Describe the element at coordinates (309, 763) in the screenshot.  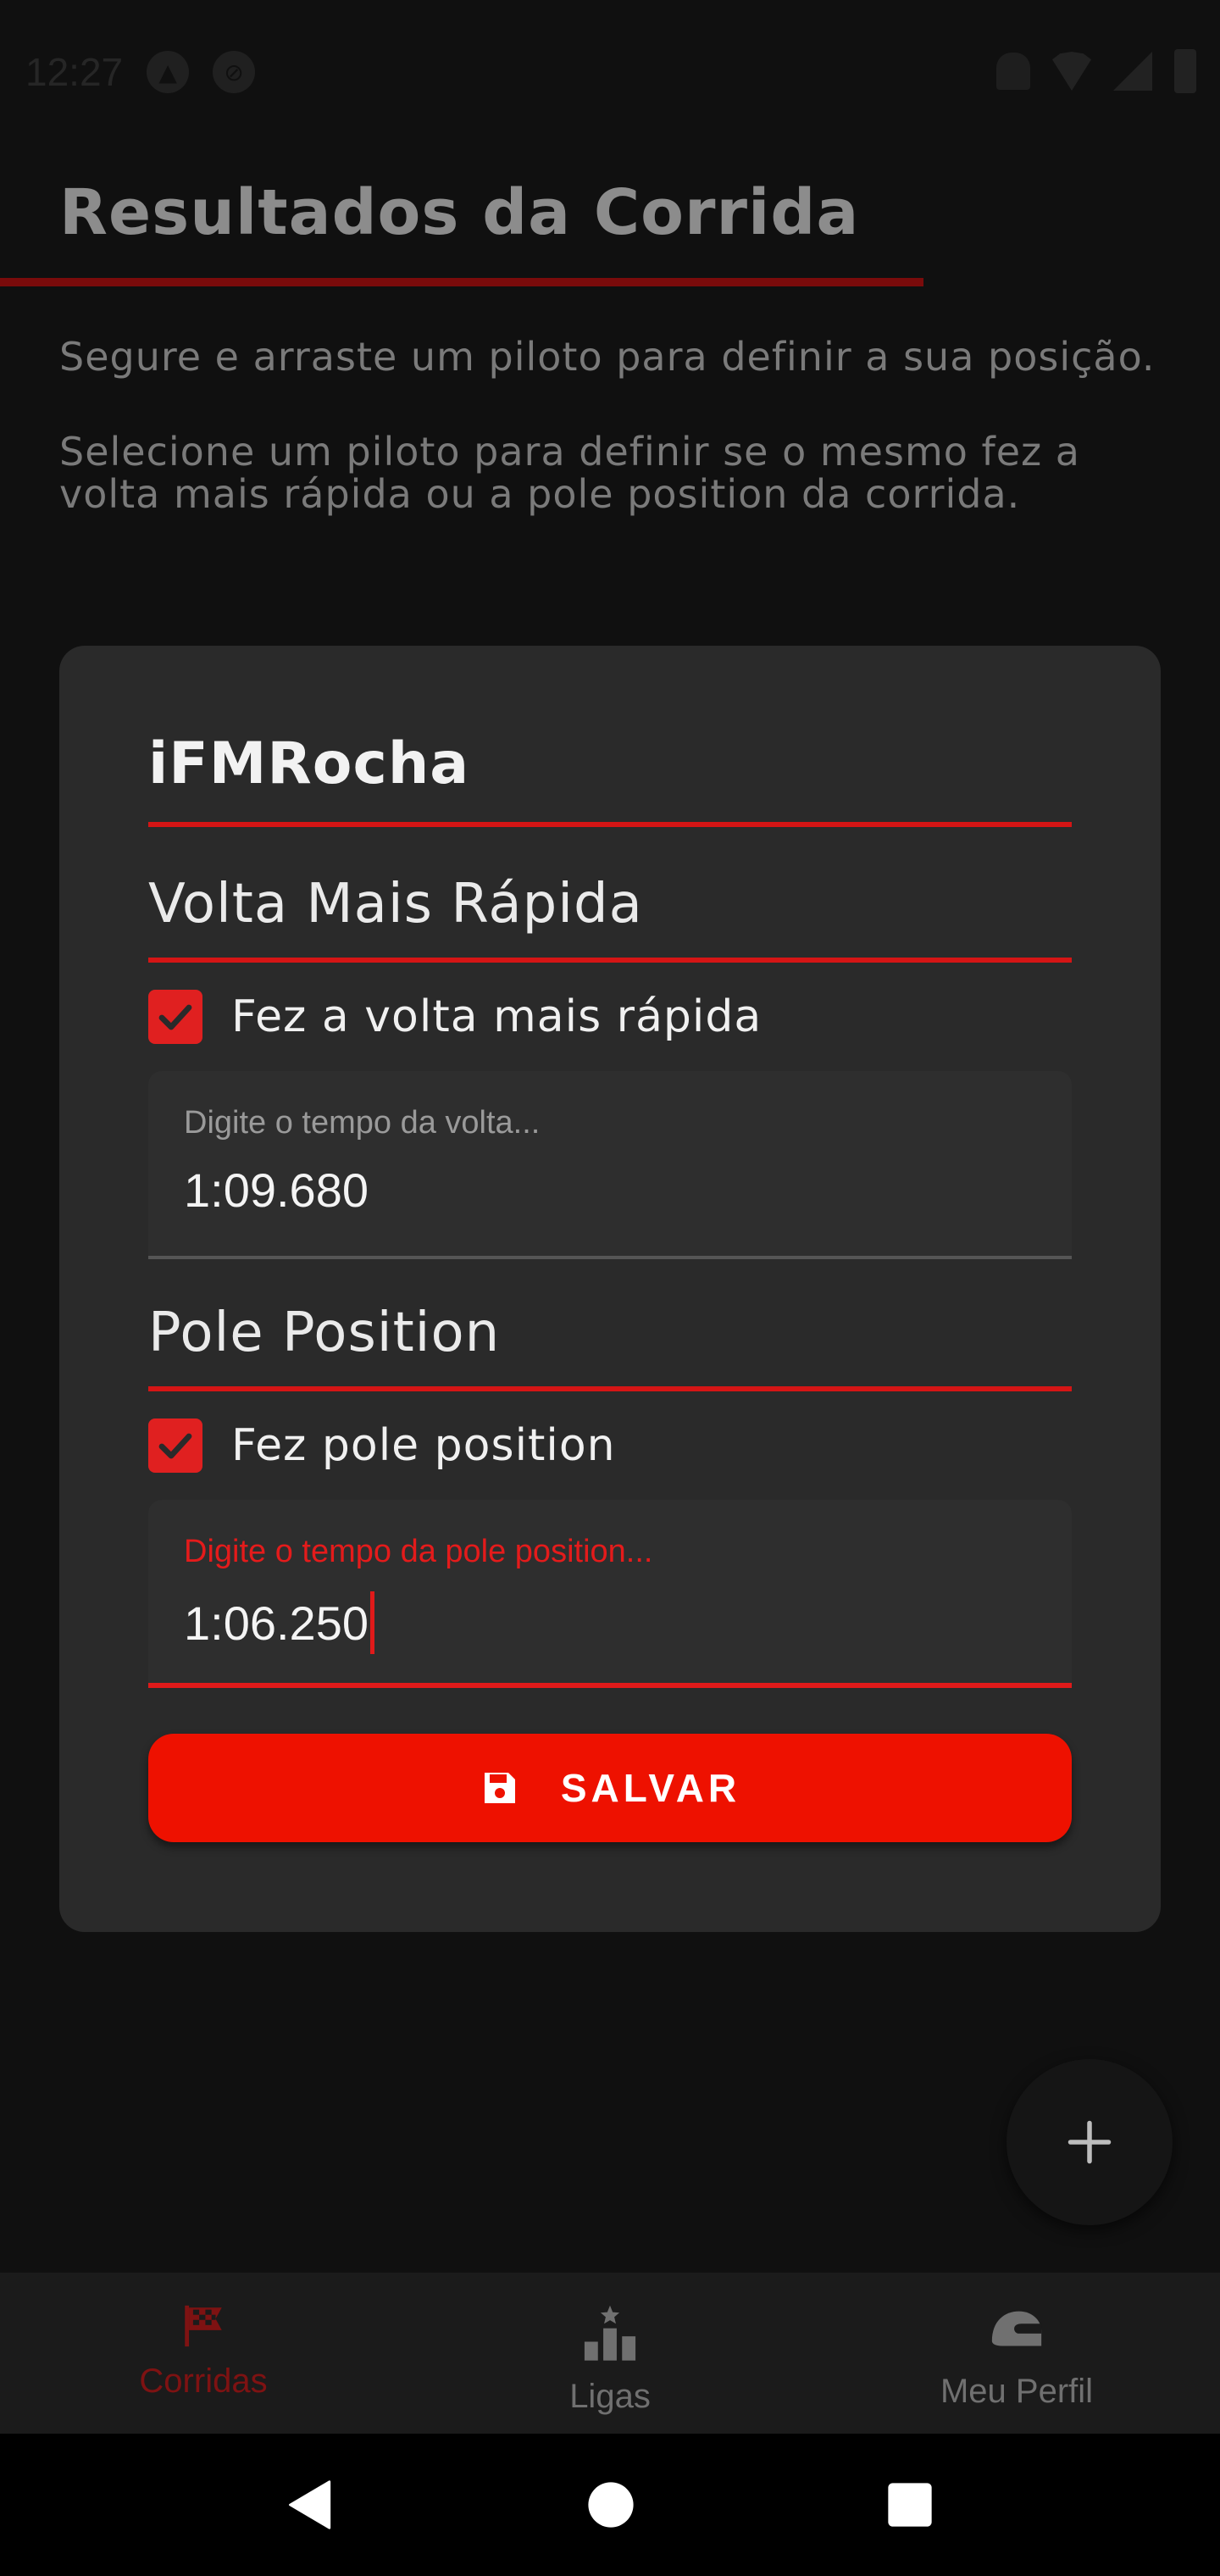
I see `driver-name: iFMRocha` at that location.